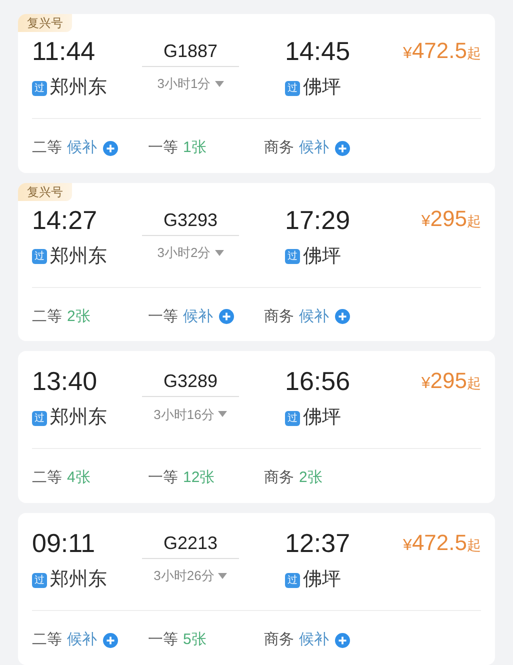  What do you see at coordinates (65, 381) in the screenshot?
I see `departure-time: 13:40` at bounding box center [65, 381].